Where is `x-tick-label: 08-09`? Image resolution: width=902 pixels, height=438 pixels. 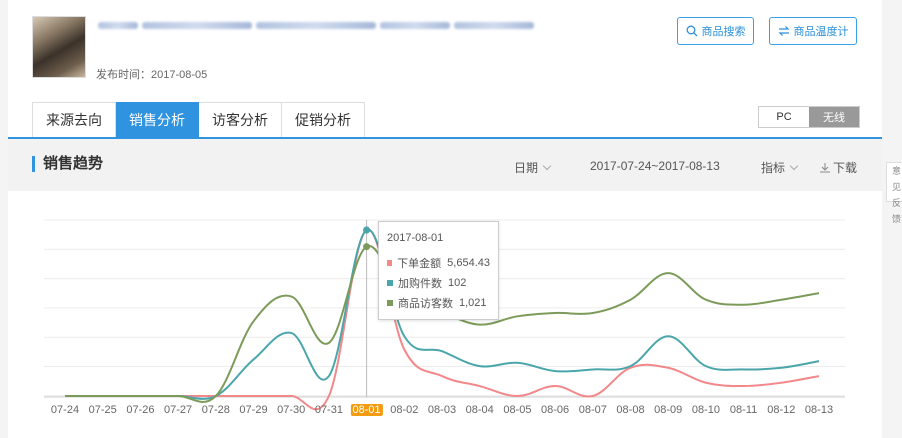 x-tick-label: 08-09 is located at coordinates (668, 410).